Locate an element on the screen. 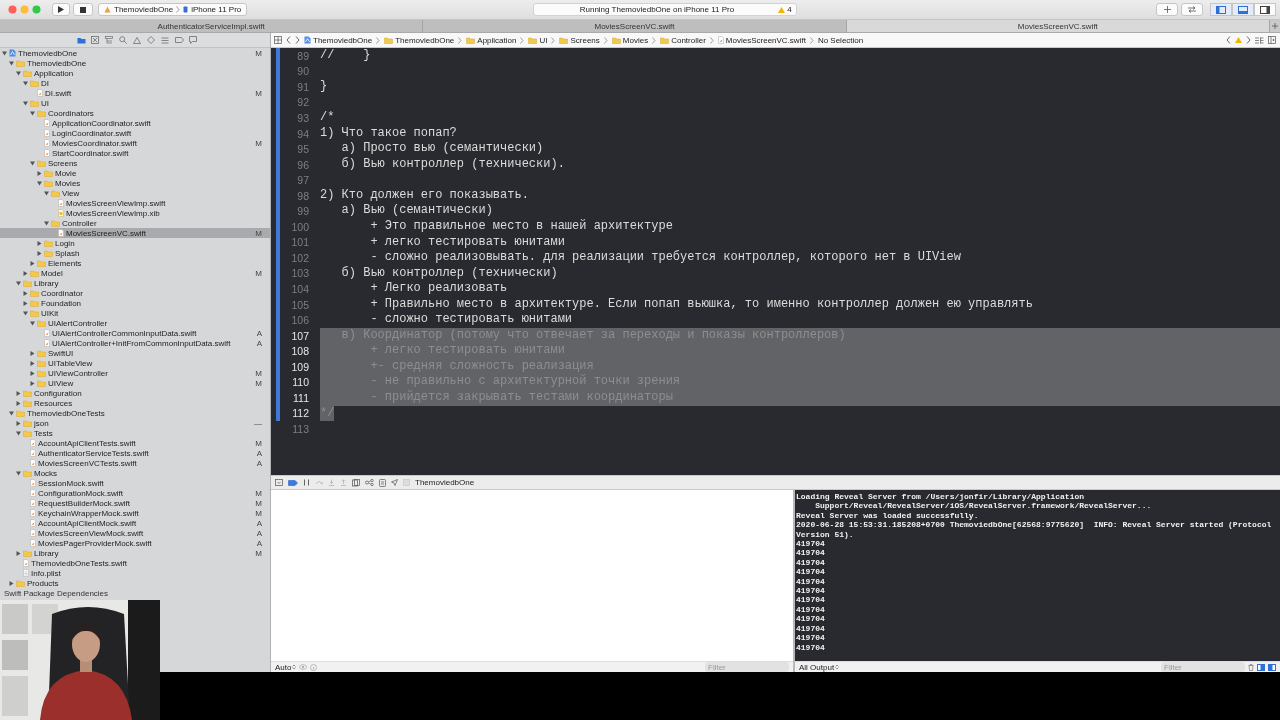 The image size is (1280, 720). navigator-item: LoginCoordinator.swift is located at coordinates (135, 133).